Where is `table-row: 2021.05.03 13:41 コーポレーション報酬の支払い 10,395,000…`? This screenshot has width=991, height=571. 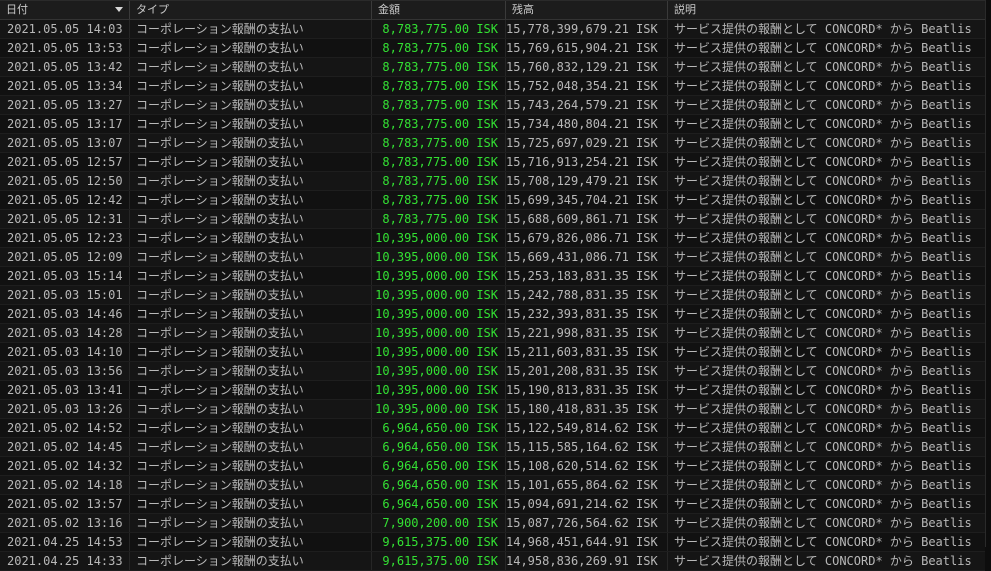
table-row: 2021.05.03 13:41 コーポレーション報酬の支払い 10,395,000… is located at coordinates (492, 390).